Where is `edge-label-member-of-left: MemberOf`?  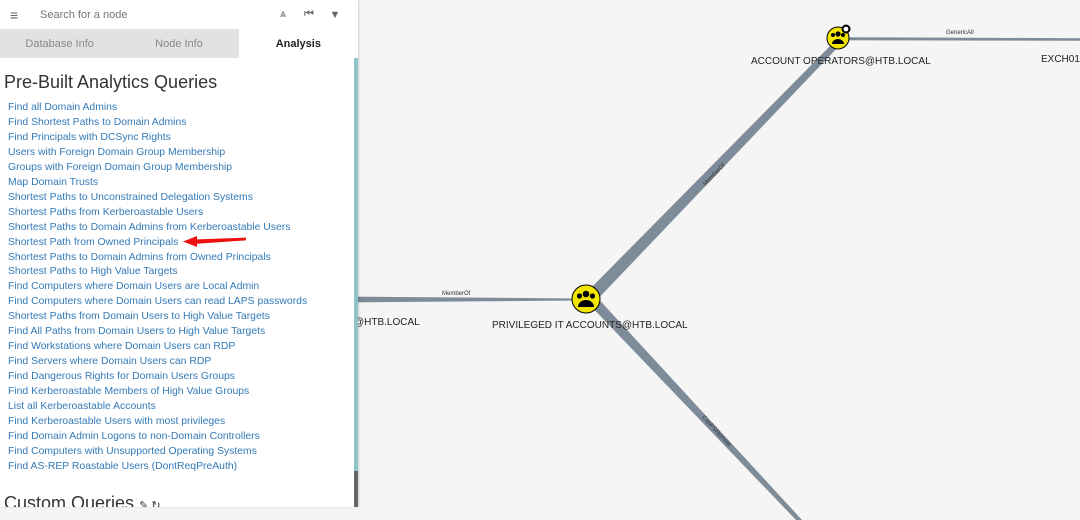 edge-label-member-of-left: MemberOf is located at coordinates (456, 294).